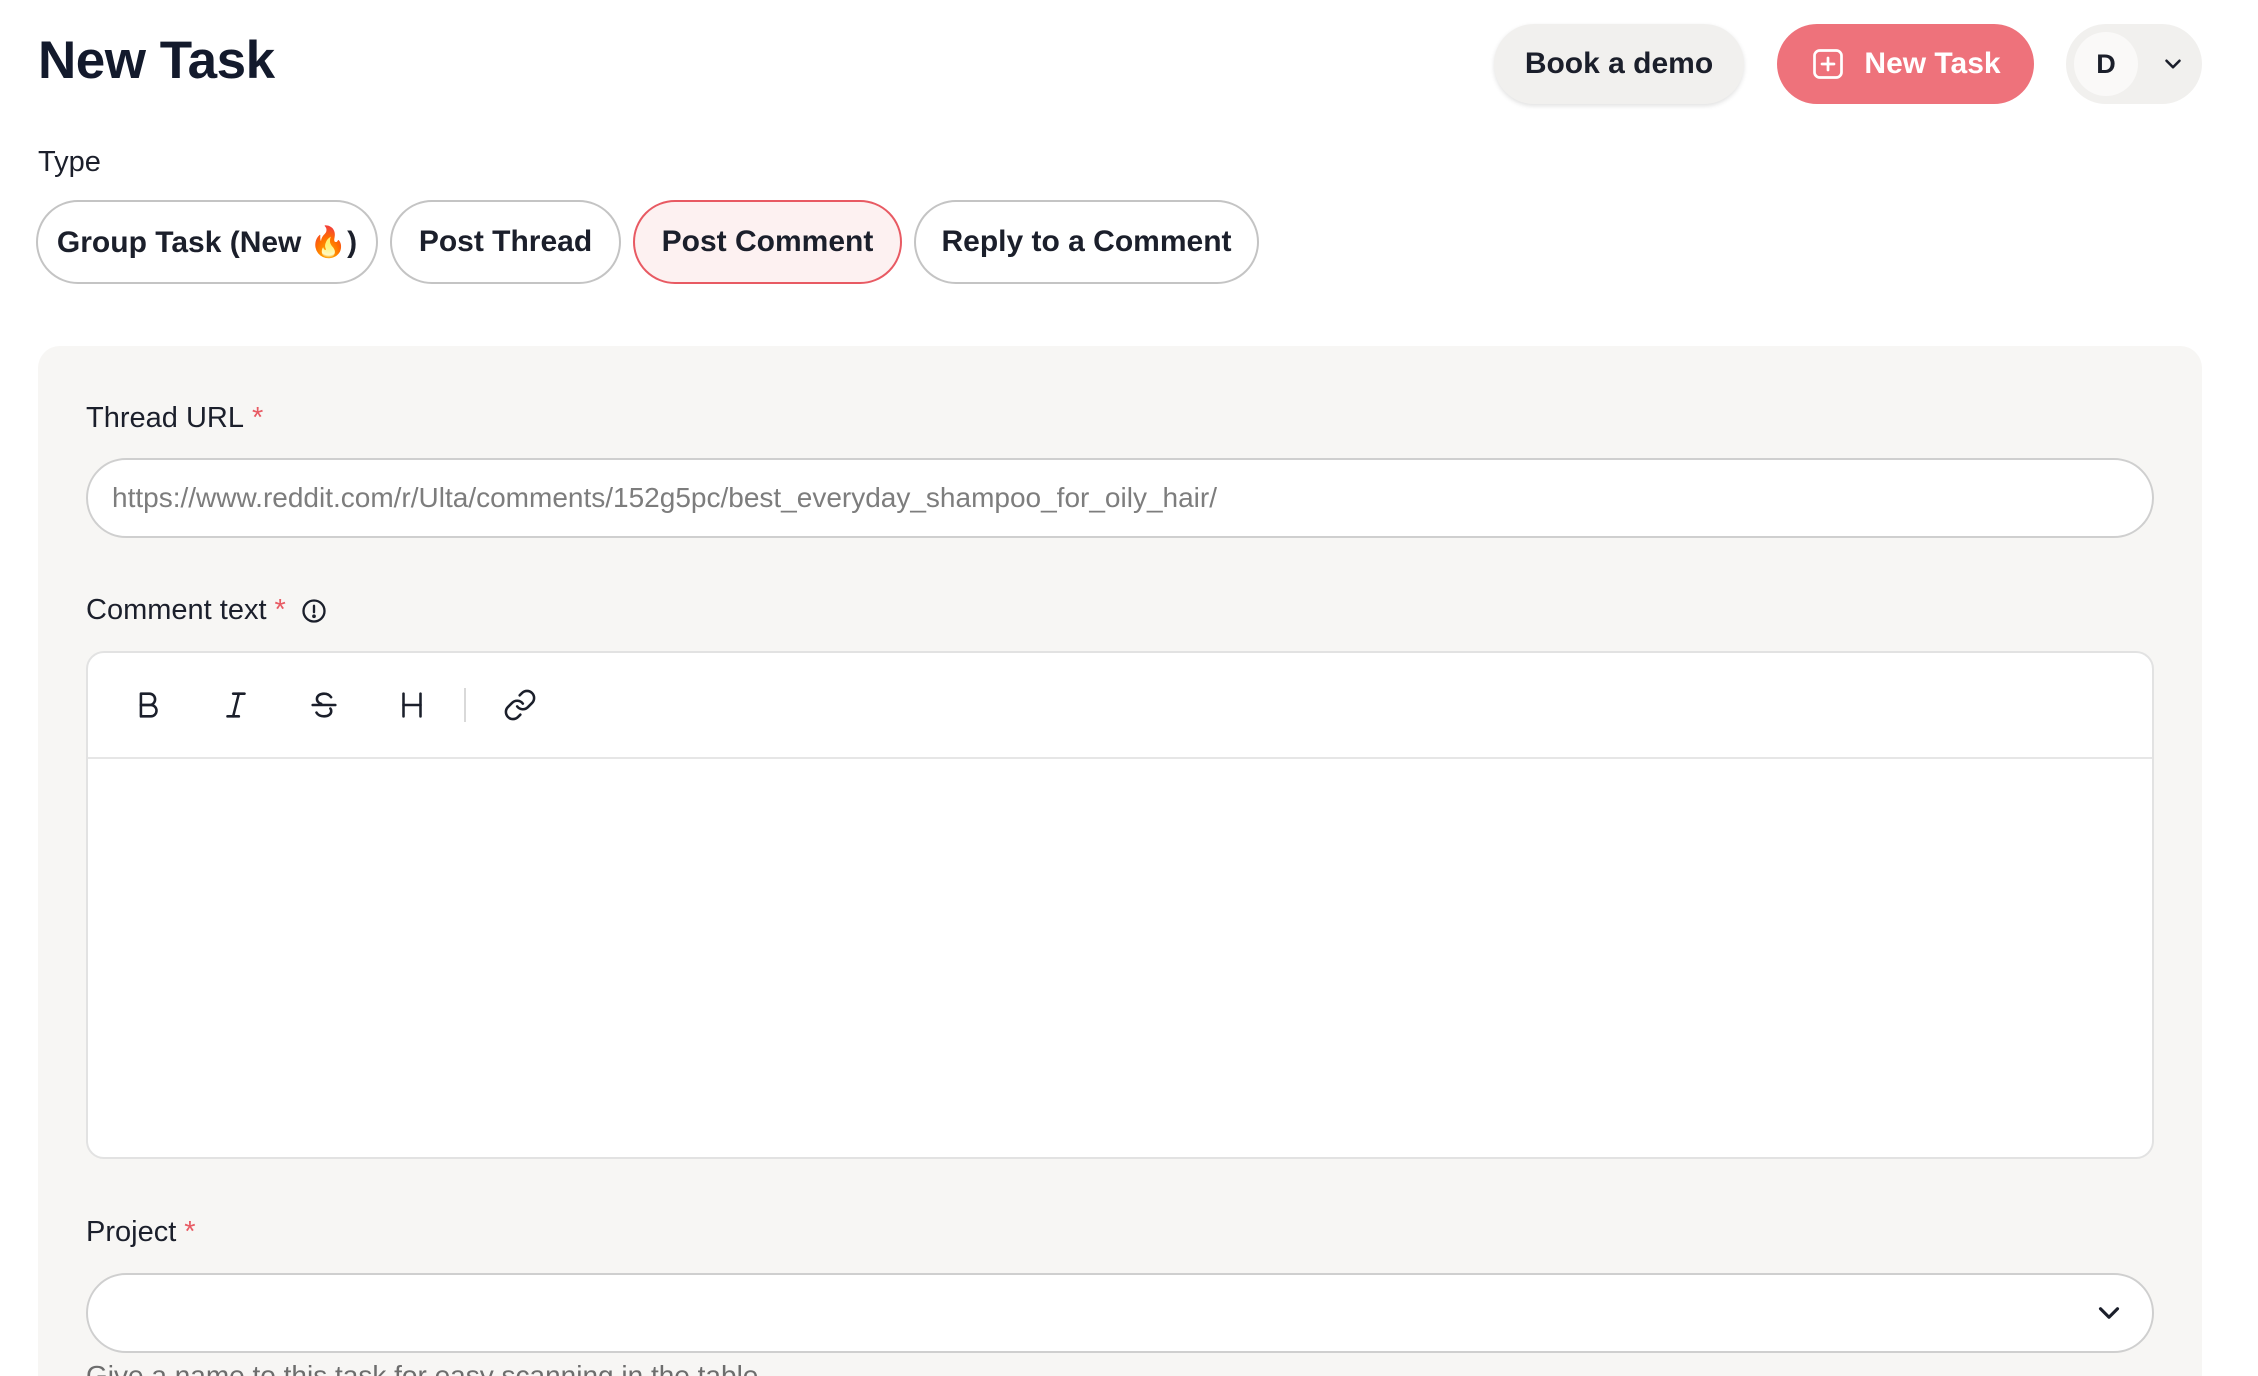 The height and width of the screenshot is (1376, 2258). I want to click on type-label: Type, so click(69, 162).